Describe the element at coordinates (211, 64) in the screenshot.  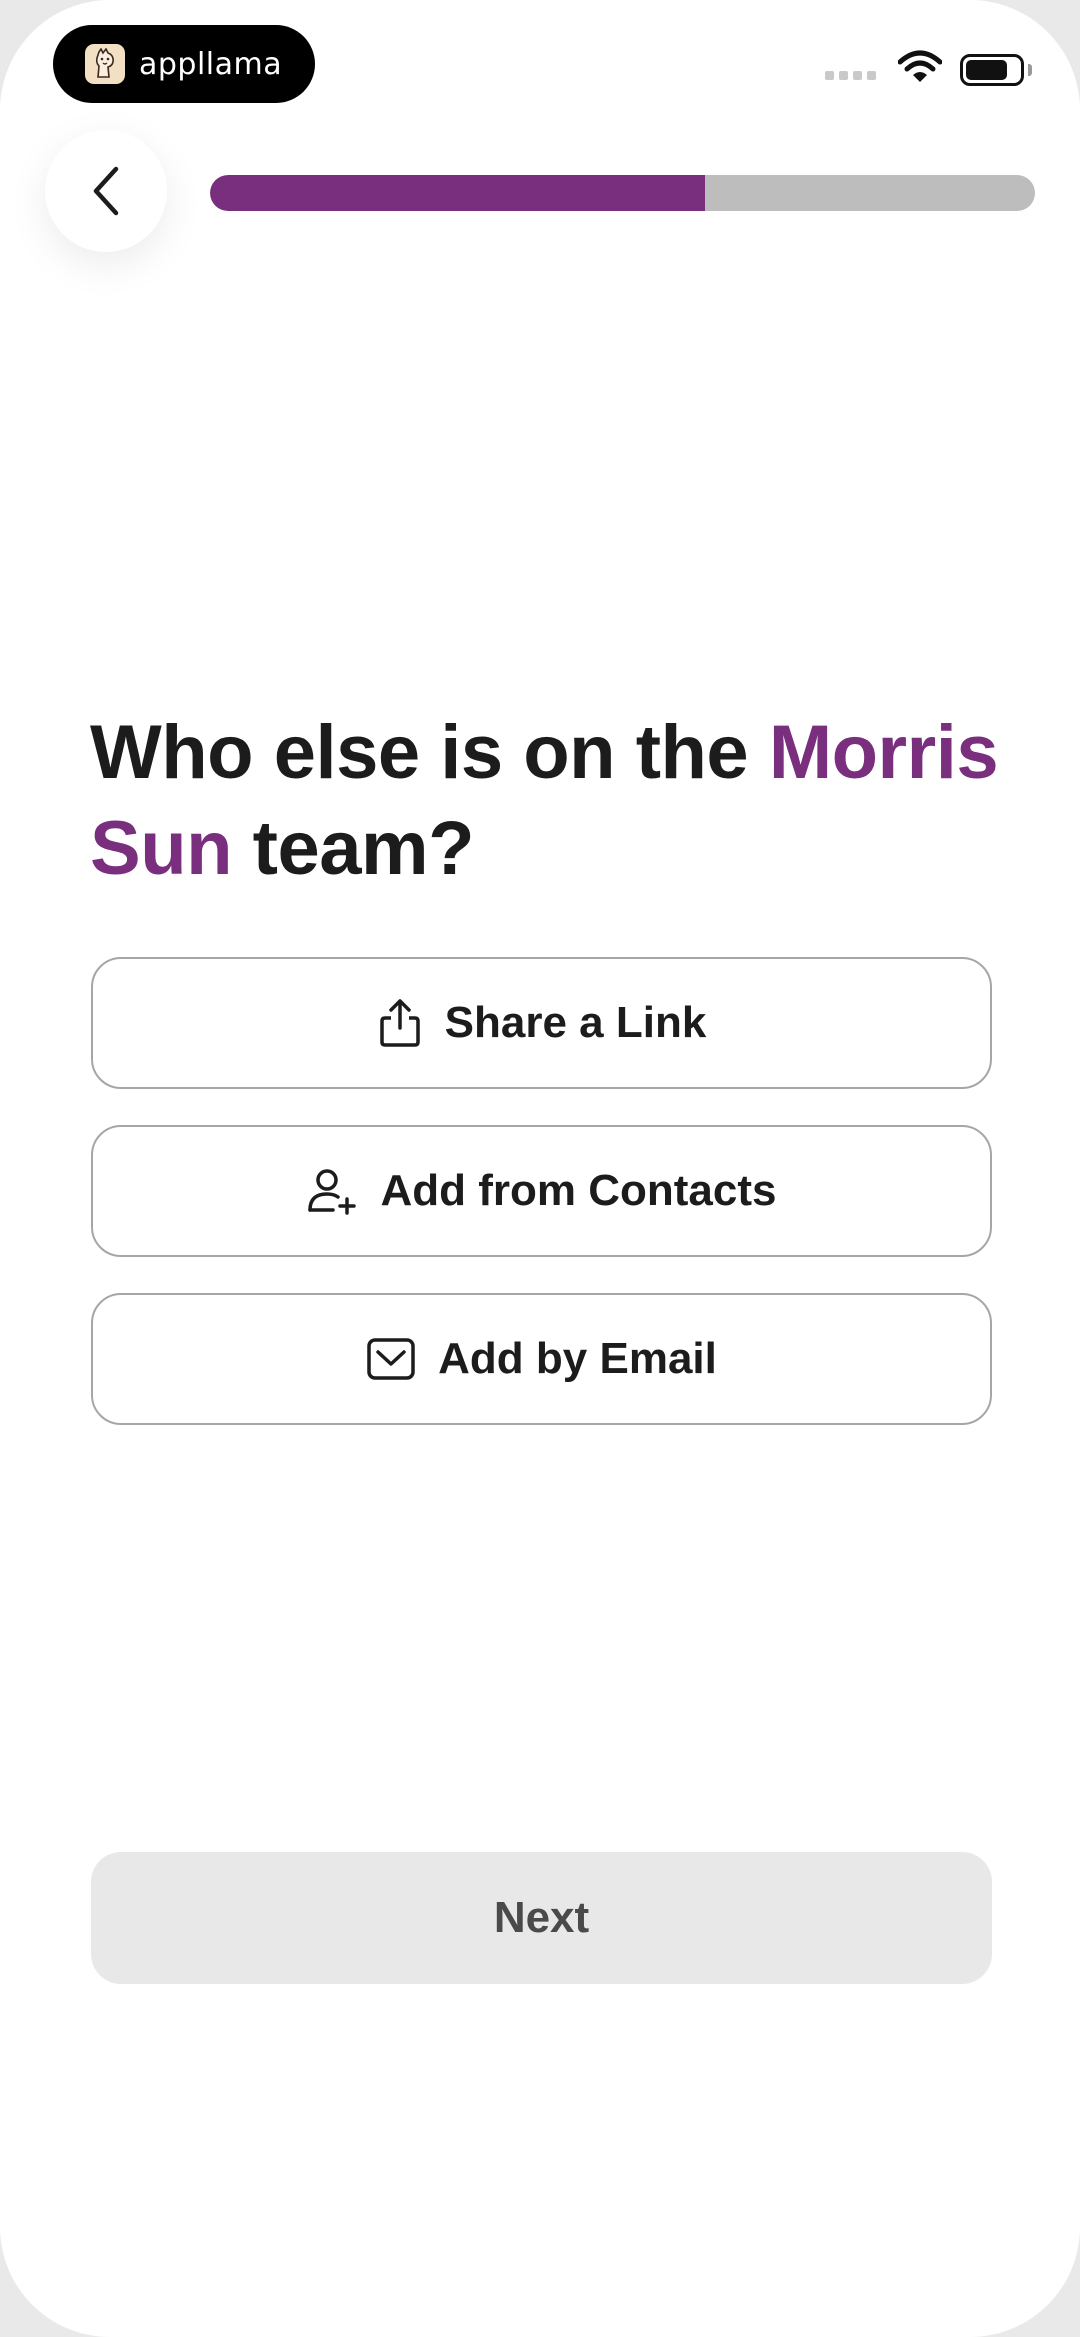
I see `brand-name: appllama` at that location.